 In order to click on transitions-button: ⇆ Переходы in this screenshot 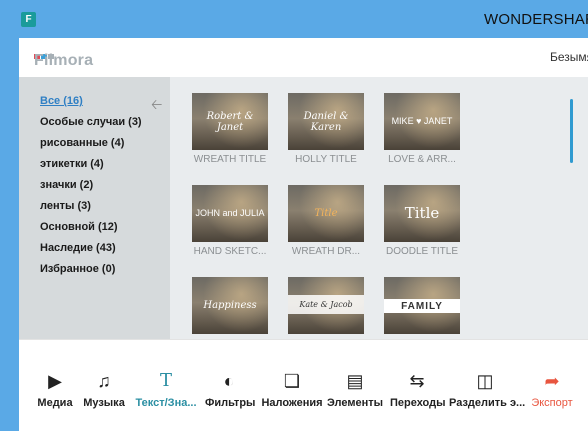, I will do `click(418, 389)`.